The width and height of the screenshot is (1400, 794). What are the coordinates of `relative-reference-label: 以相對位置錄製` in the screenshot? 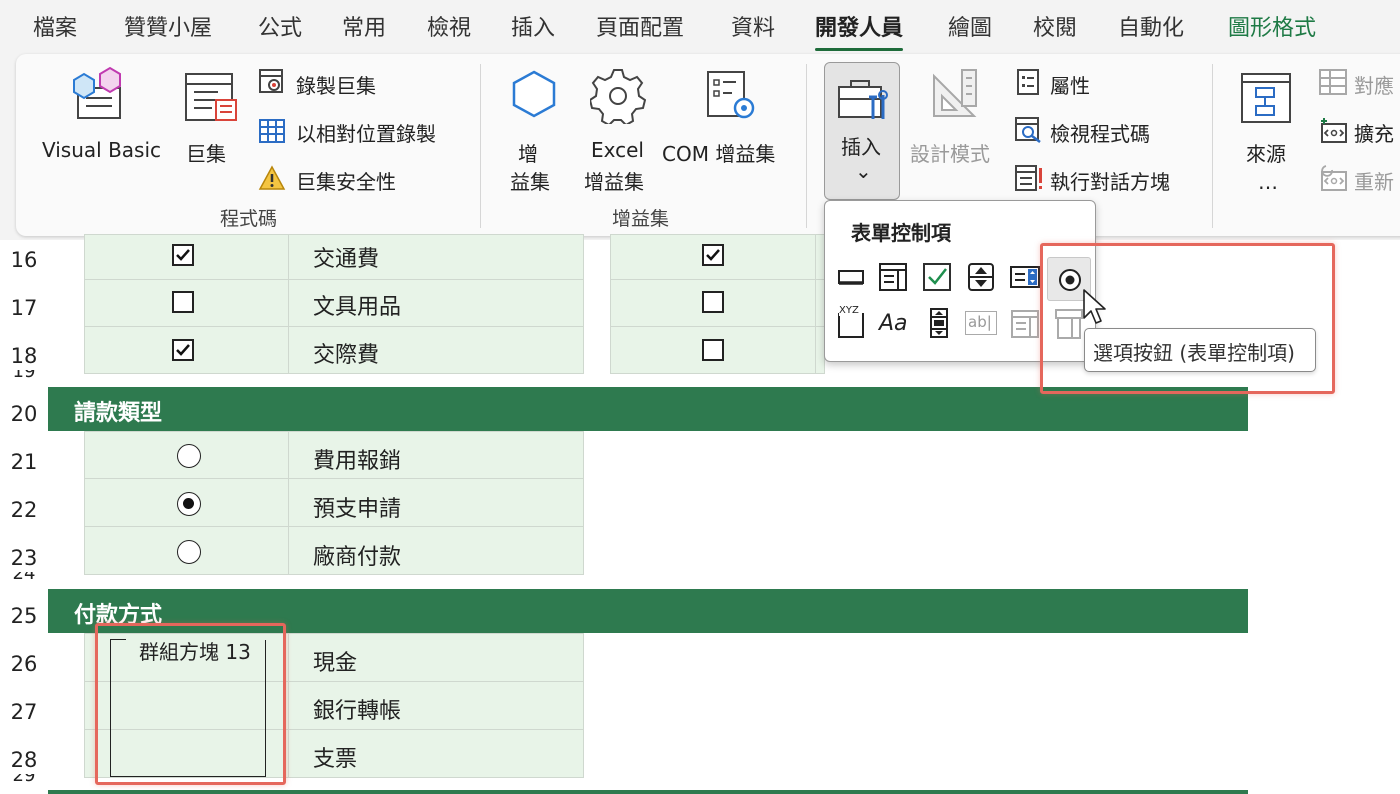 It's located at (366, 134).